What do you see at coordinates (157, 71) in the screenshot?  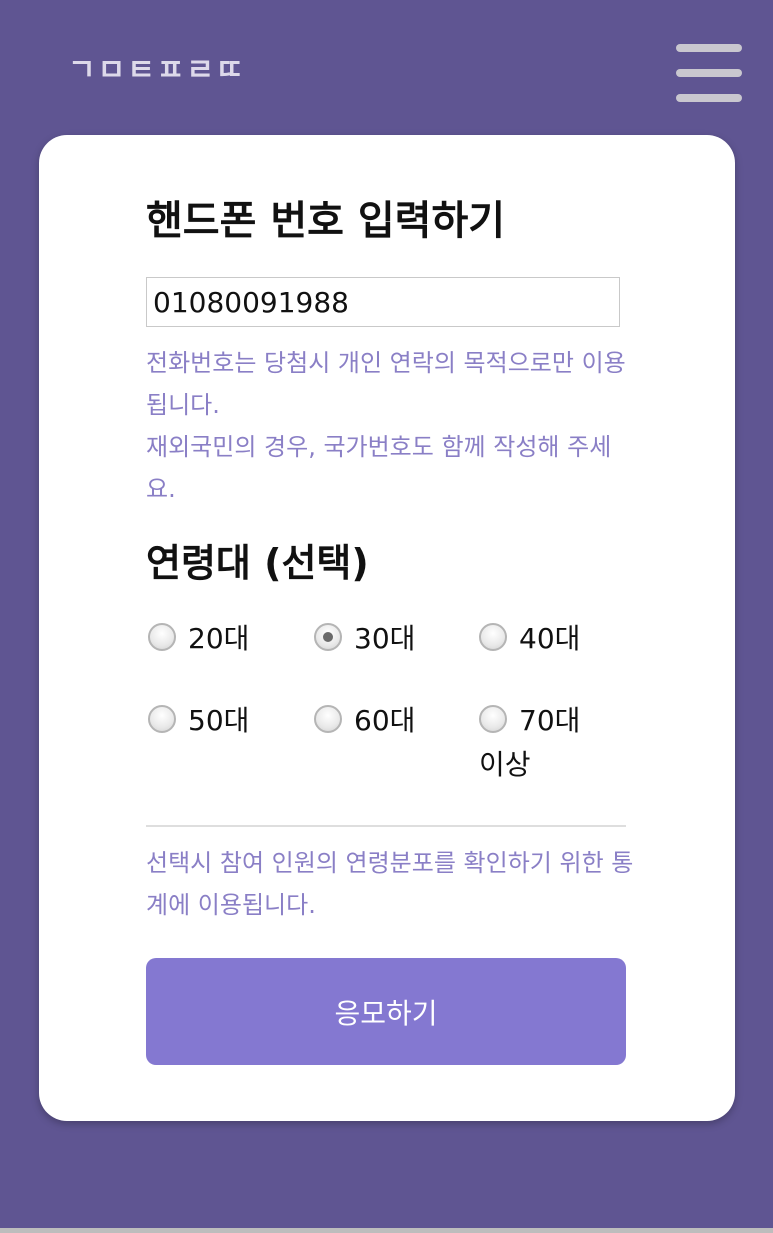 I see `site-logo: ㄱㅁㅌㅍㄹㄸ` at bounding box center [157, 71].